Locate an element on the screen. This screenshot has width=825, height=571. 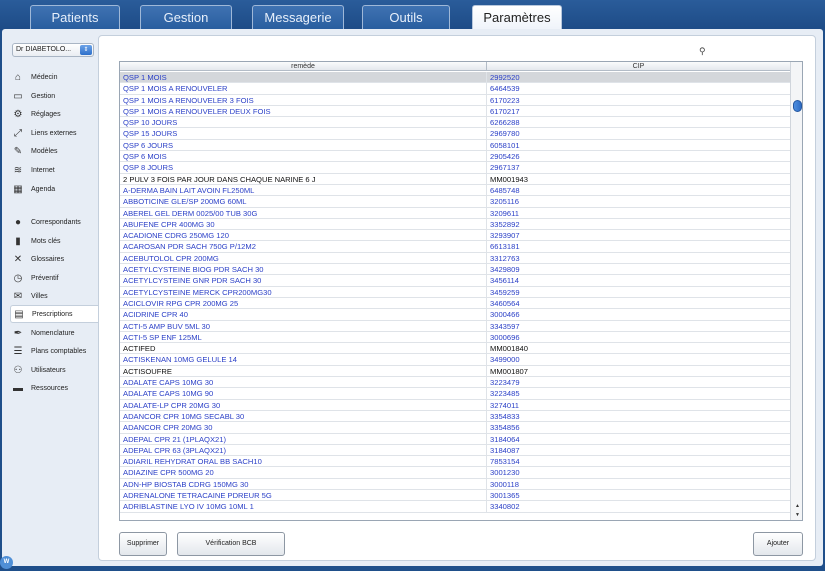
cell-remede: QSP 15 JOURS is located at coordinates (303, 133).